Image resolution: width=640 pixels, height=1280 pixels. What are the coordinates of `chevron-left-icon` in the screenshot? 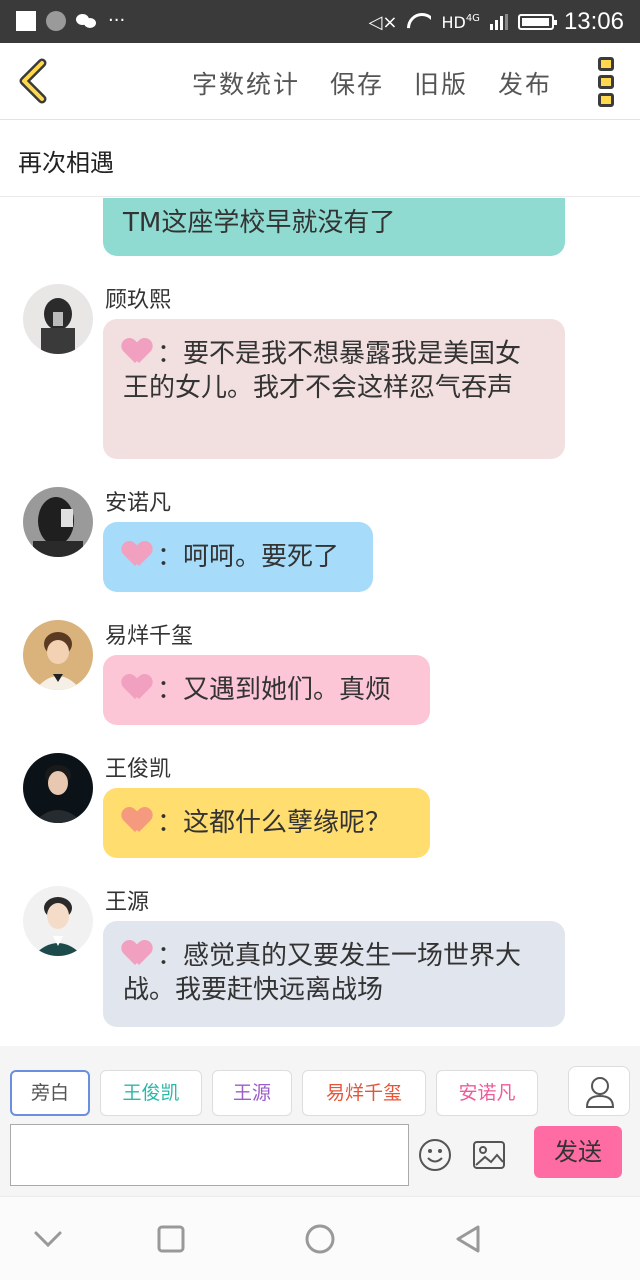 It's located at (33, 81).